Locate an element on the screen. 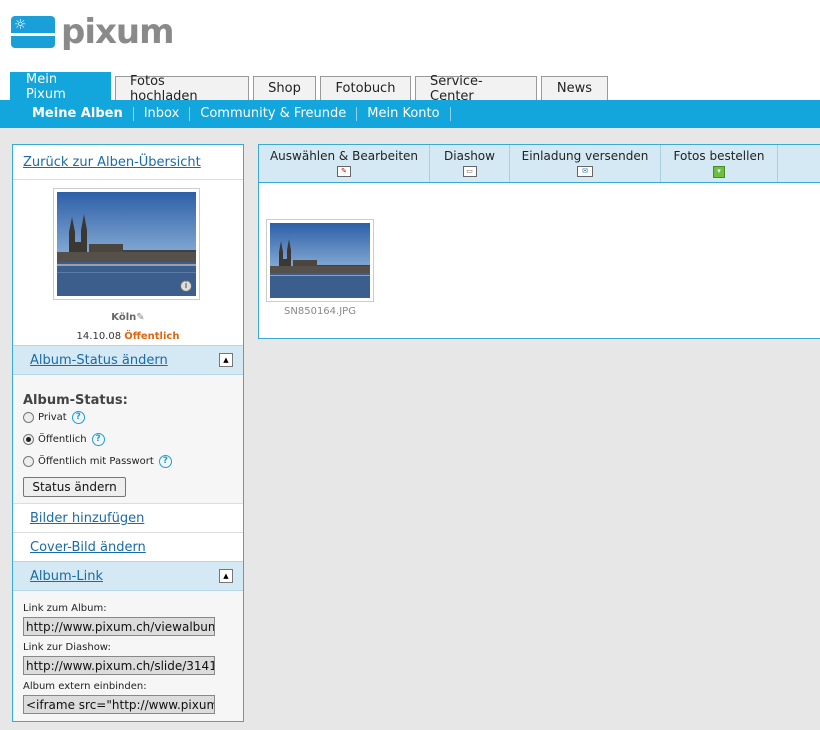 The image size is (820, 730). radio-password is located at coordinates (28, 461).